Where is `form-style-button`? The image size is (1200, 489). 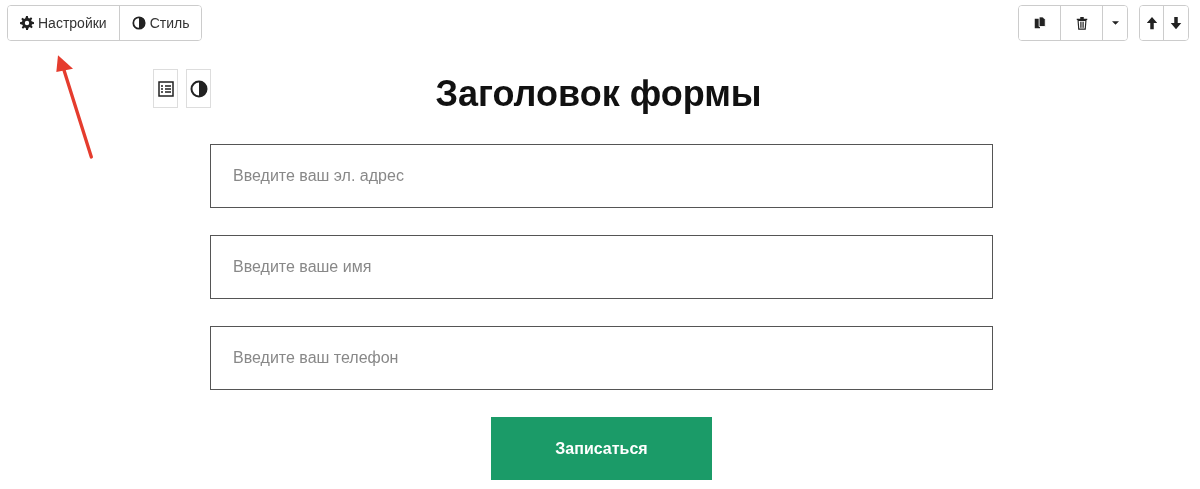 form-style-button is located at coordinates (198, 88).